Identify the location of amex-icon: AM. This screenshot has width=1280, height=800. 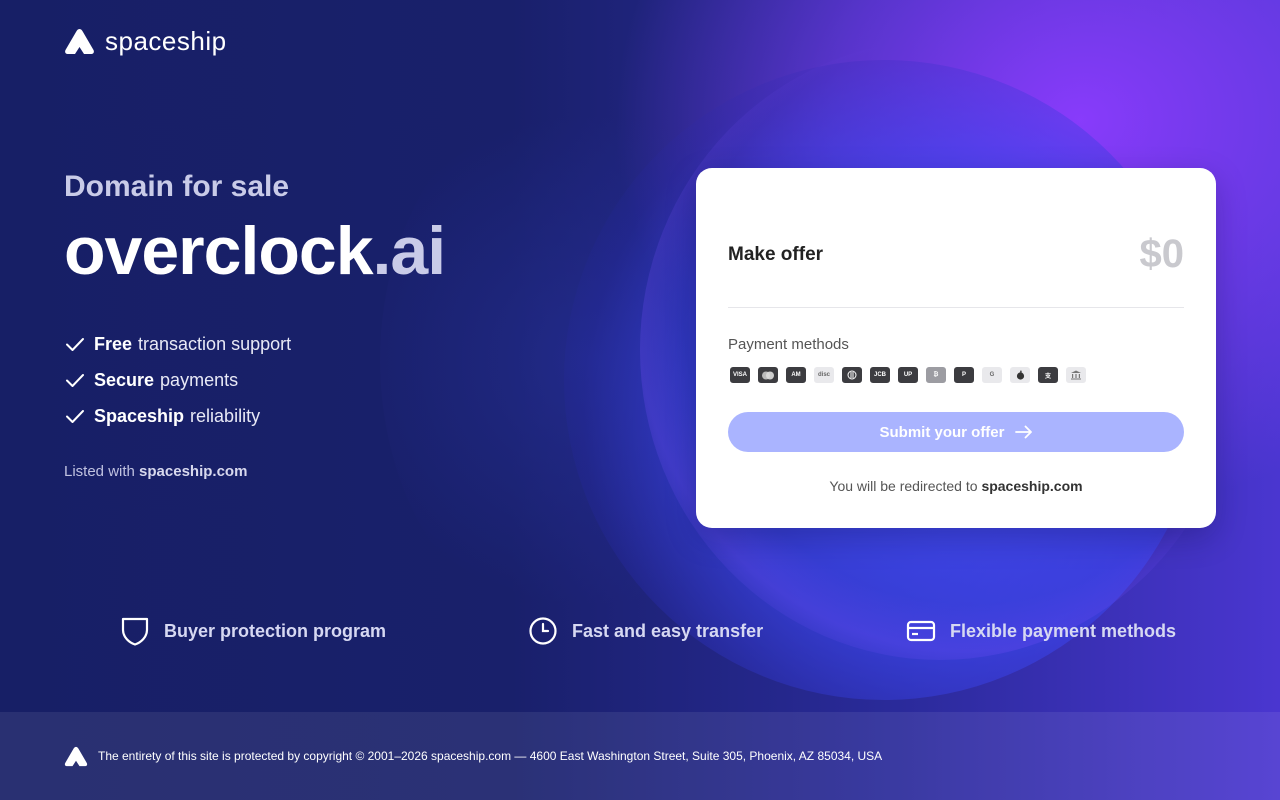
(796, 375).